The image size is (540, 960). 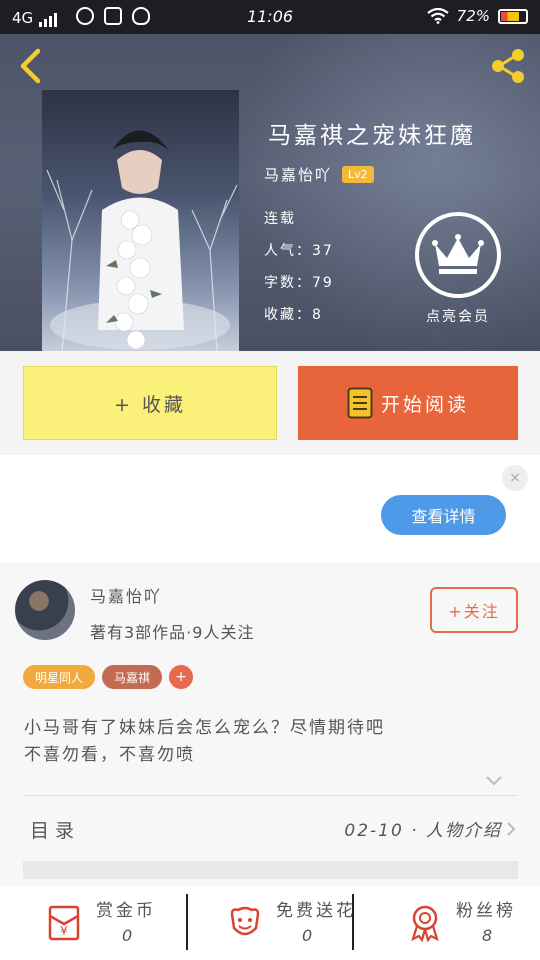 I want to click on author-line: 马嘉怡吖 Lv2, so click(x=319, y=174).